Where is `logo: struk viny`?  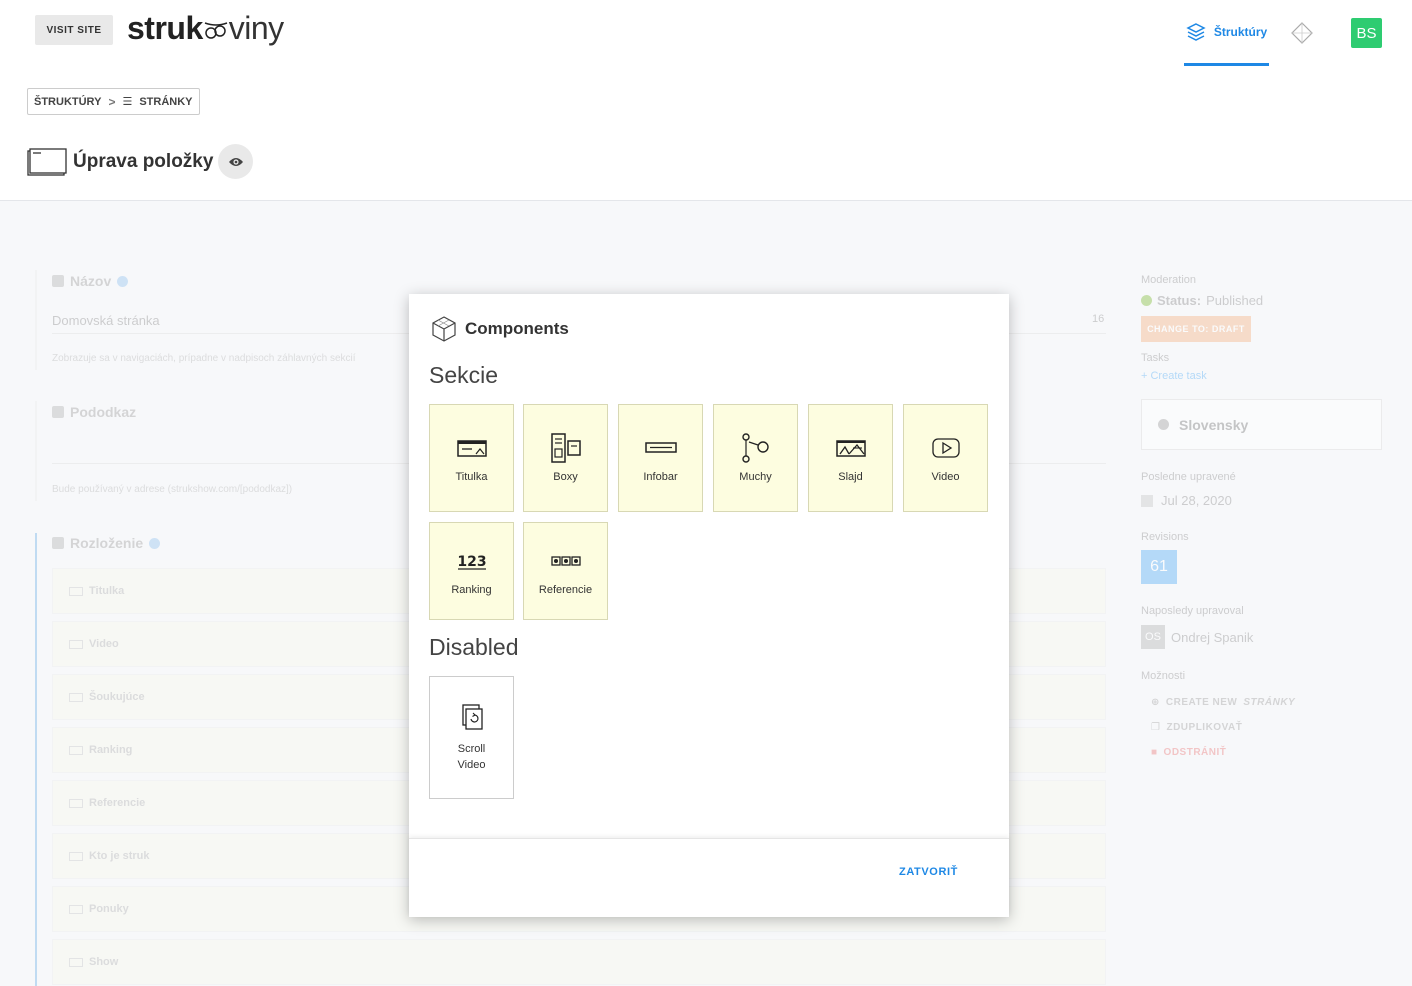 logo: struk viny is located at coordinates (205, 28).